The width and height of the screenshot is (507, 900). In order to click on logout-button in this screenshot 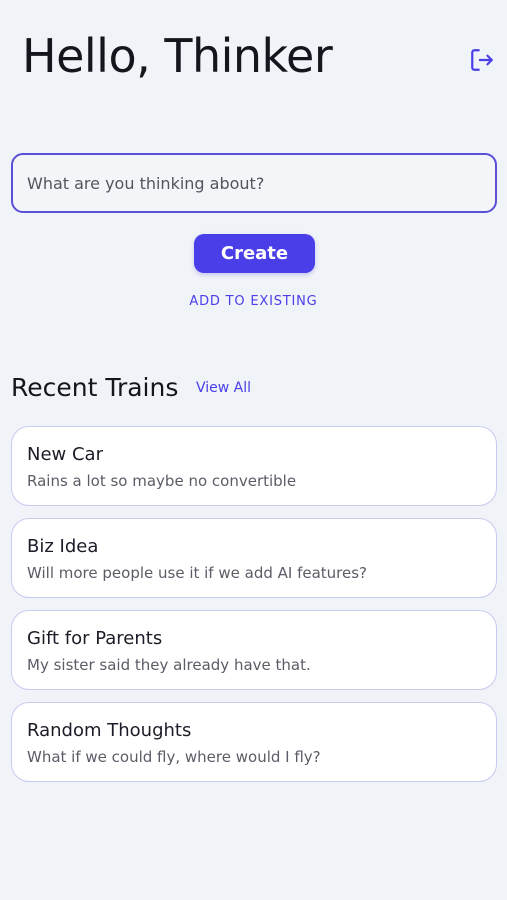, I will do `click(482, 60)`.